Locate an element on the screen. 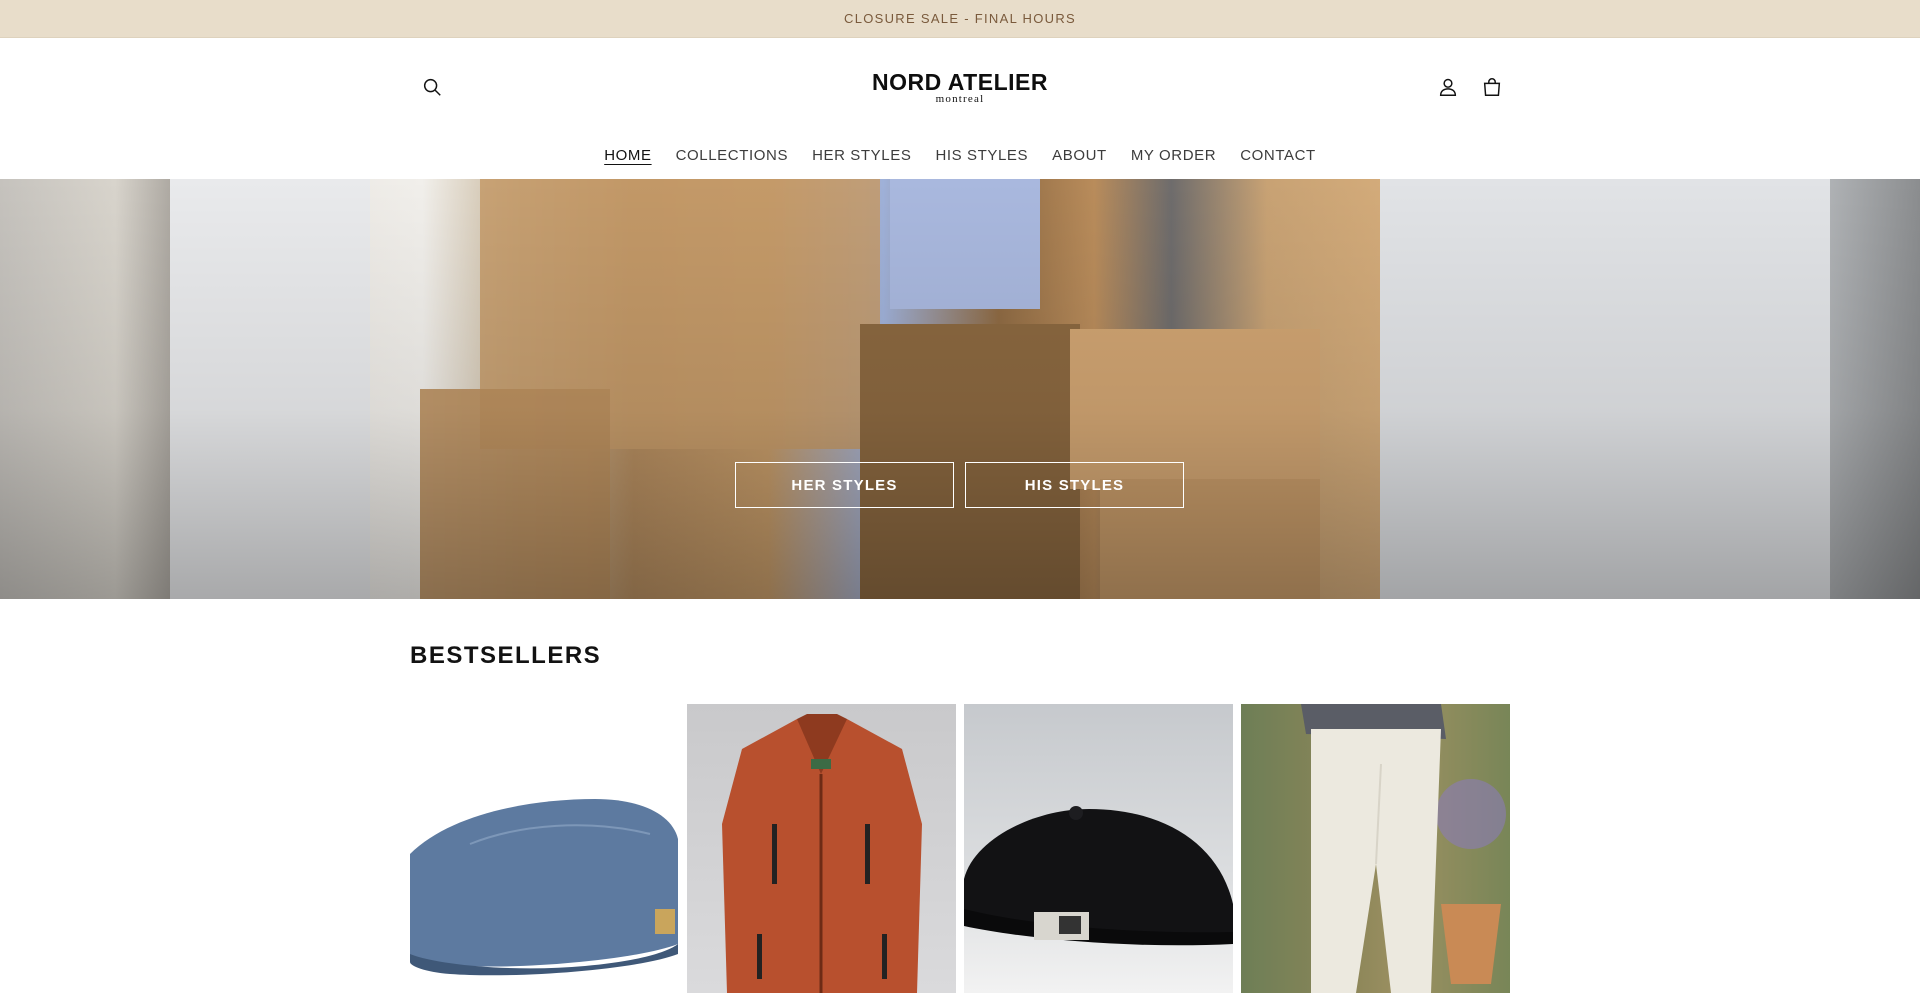 This screenshot has height=993, width=1920. nav-my-order: MY ORDER is located at coordinates (1173, 156).